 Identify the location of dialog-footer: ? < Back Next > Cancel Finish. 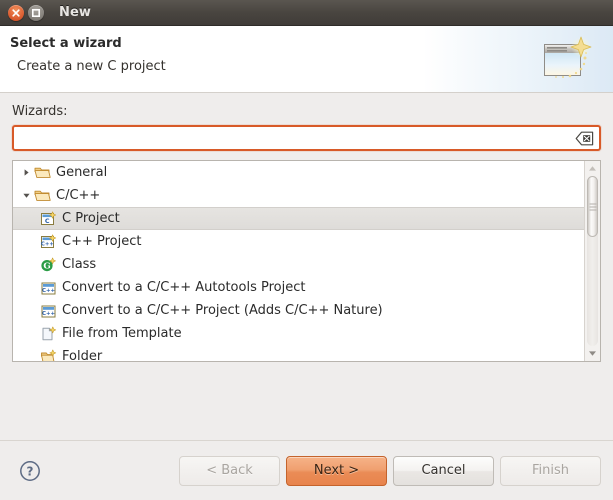
(306, 470).